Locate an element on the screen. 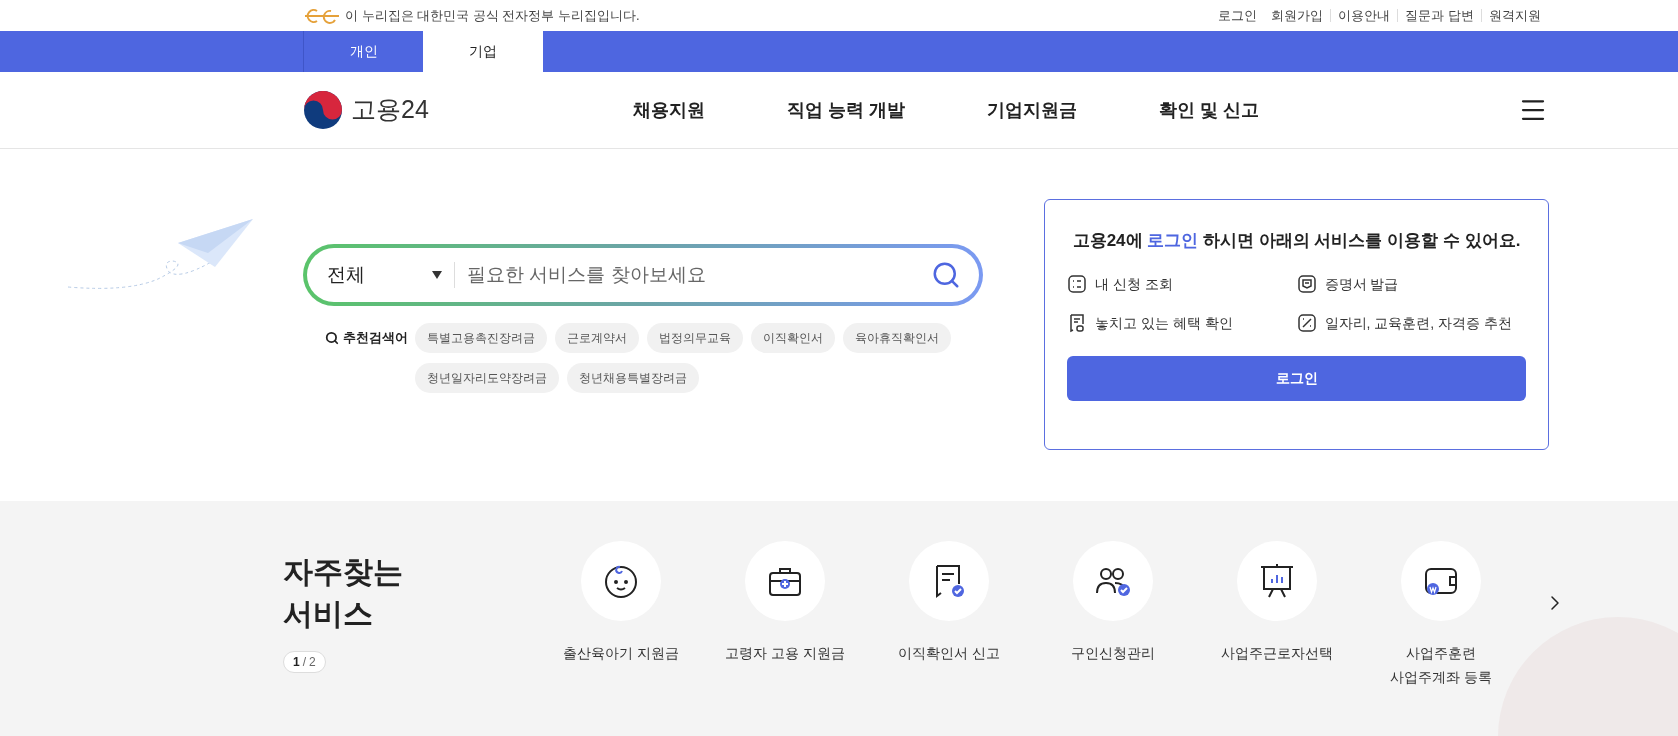  top-link: 질문과 답변 is located at coordinates (1439, 15).